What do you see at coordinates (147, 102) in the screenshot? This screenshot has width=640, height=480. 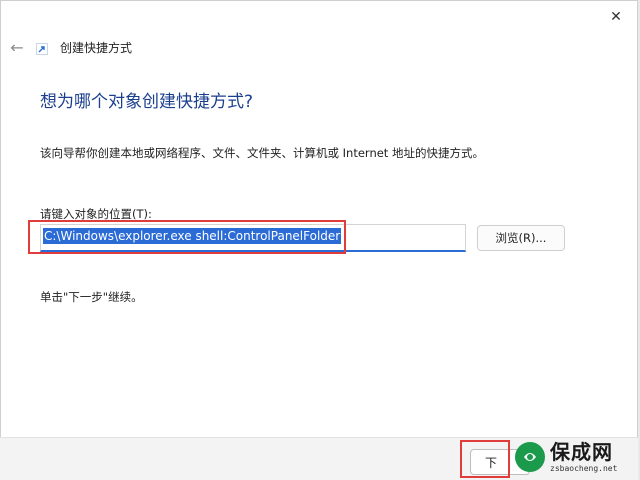 I see `page-heading: 想为哪个对象创建快捷方式?` at bounding box center [147, 102].